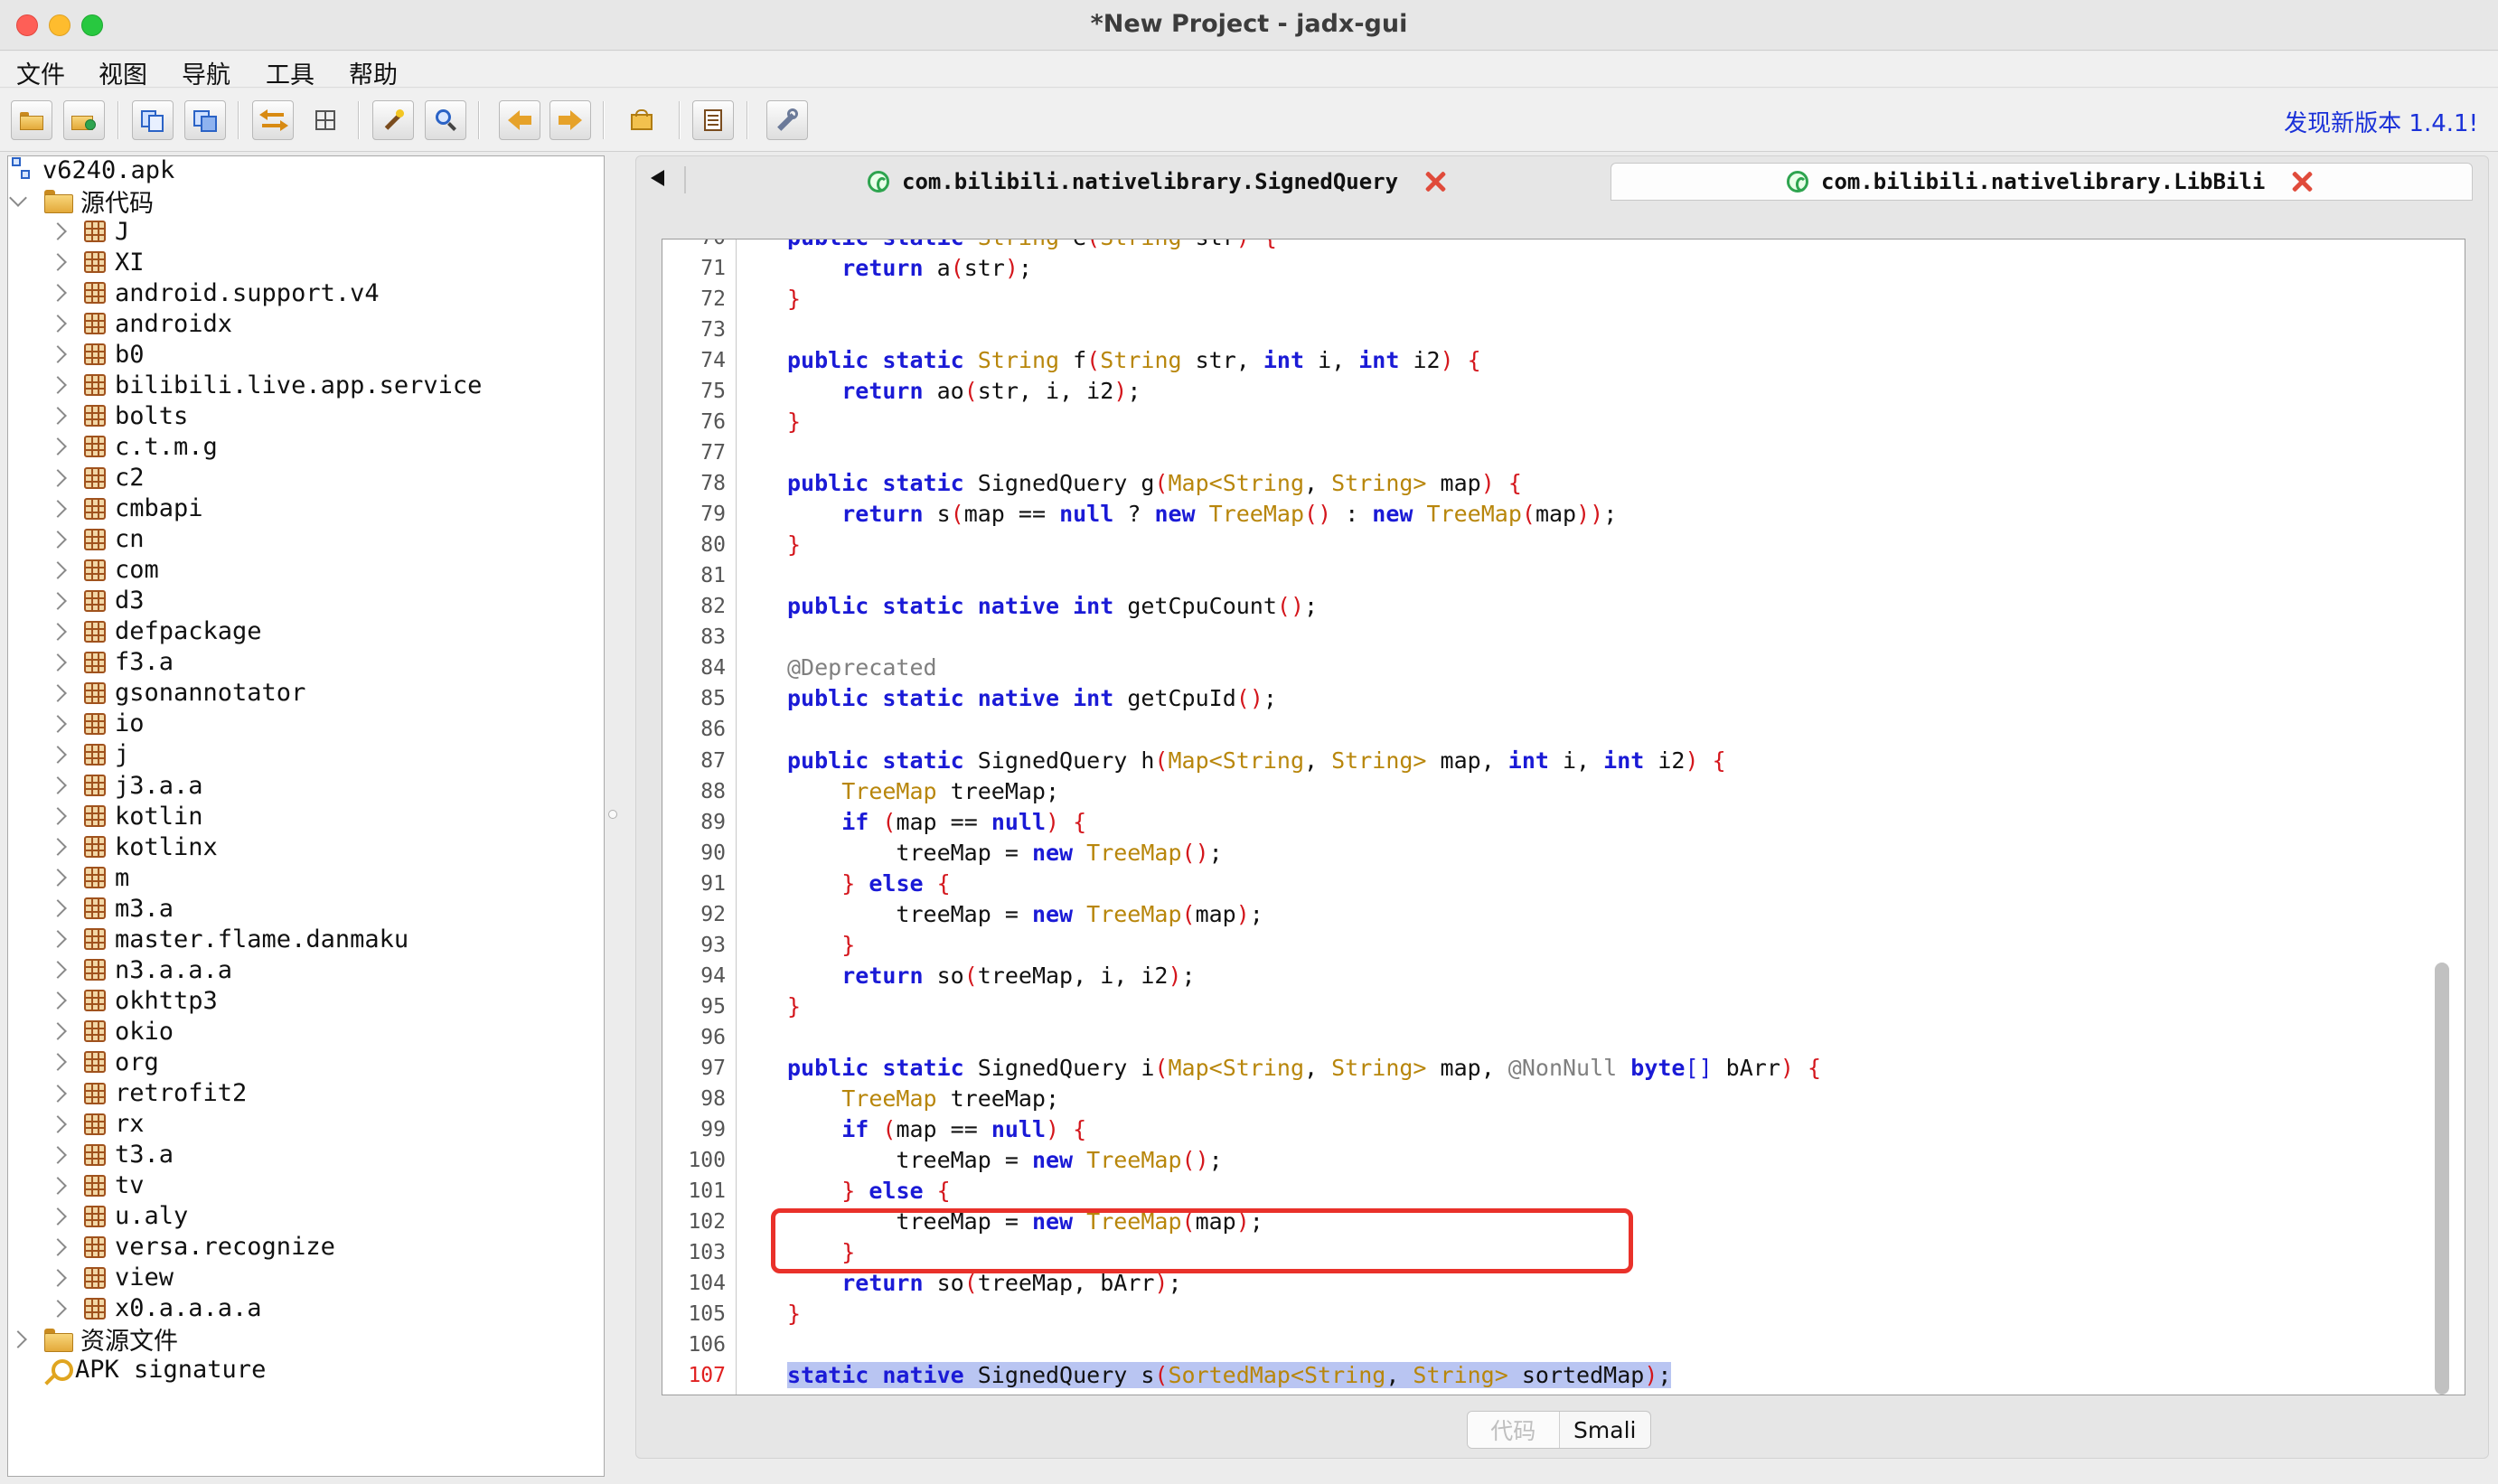  What do you see at coordinates (97, 1186) in the screenshot?
I see `tree-package-item: tv` at bounding box center [97, 1186].